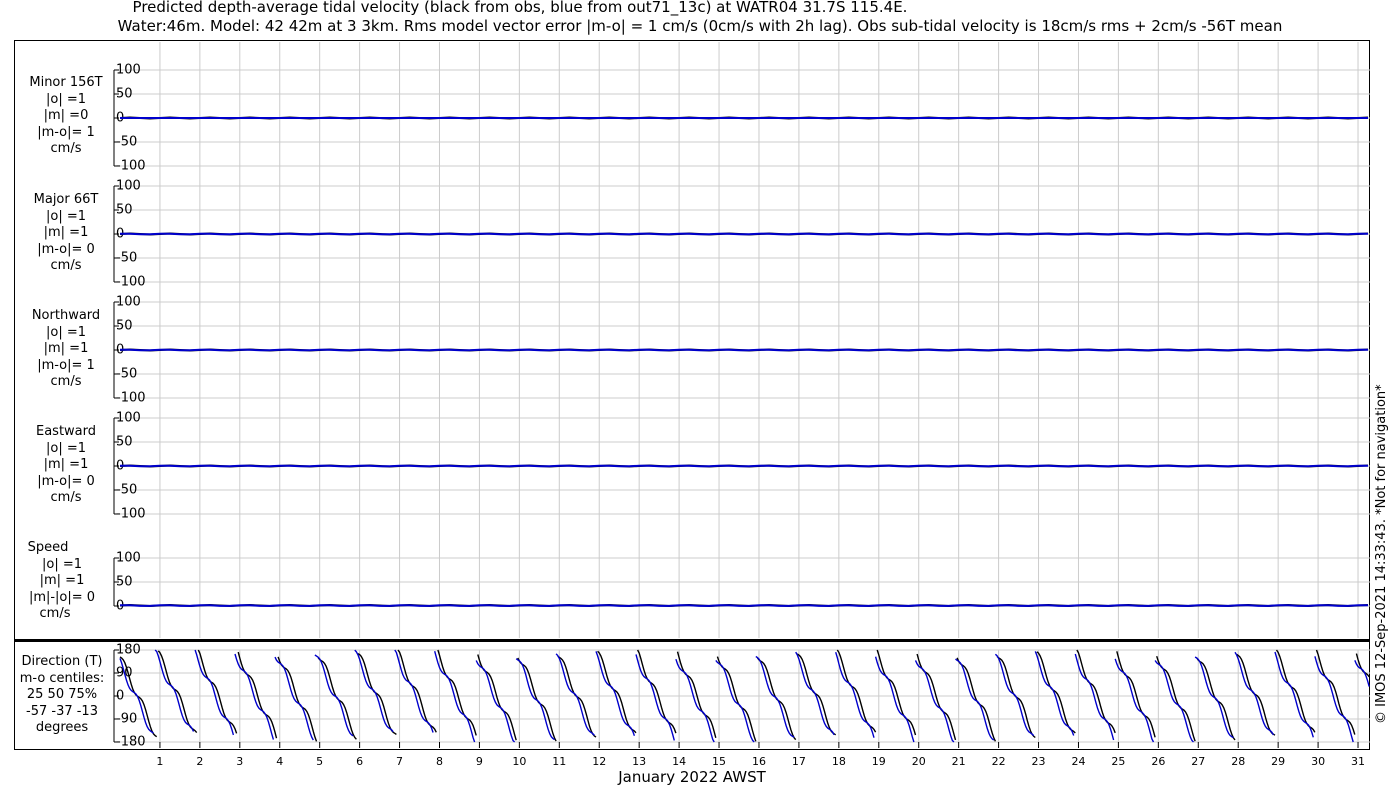  What do you see at coordinates (1039, 761) in the screenshot?
I see `x-tick-label: 23` at bounding box center [1039, 761].